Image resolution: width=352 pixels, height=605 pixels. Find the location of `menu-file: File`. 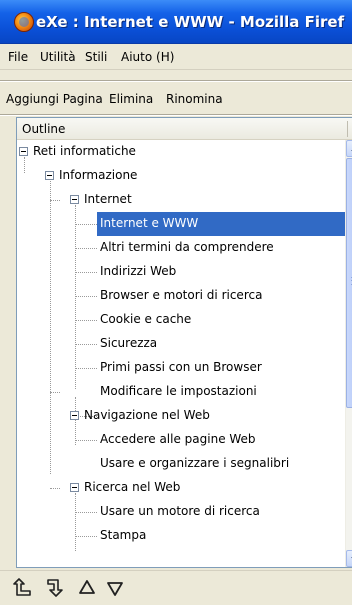

menu-file: File is located at coordinates (18, 57).